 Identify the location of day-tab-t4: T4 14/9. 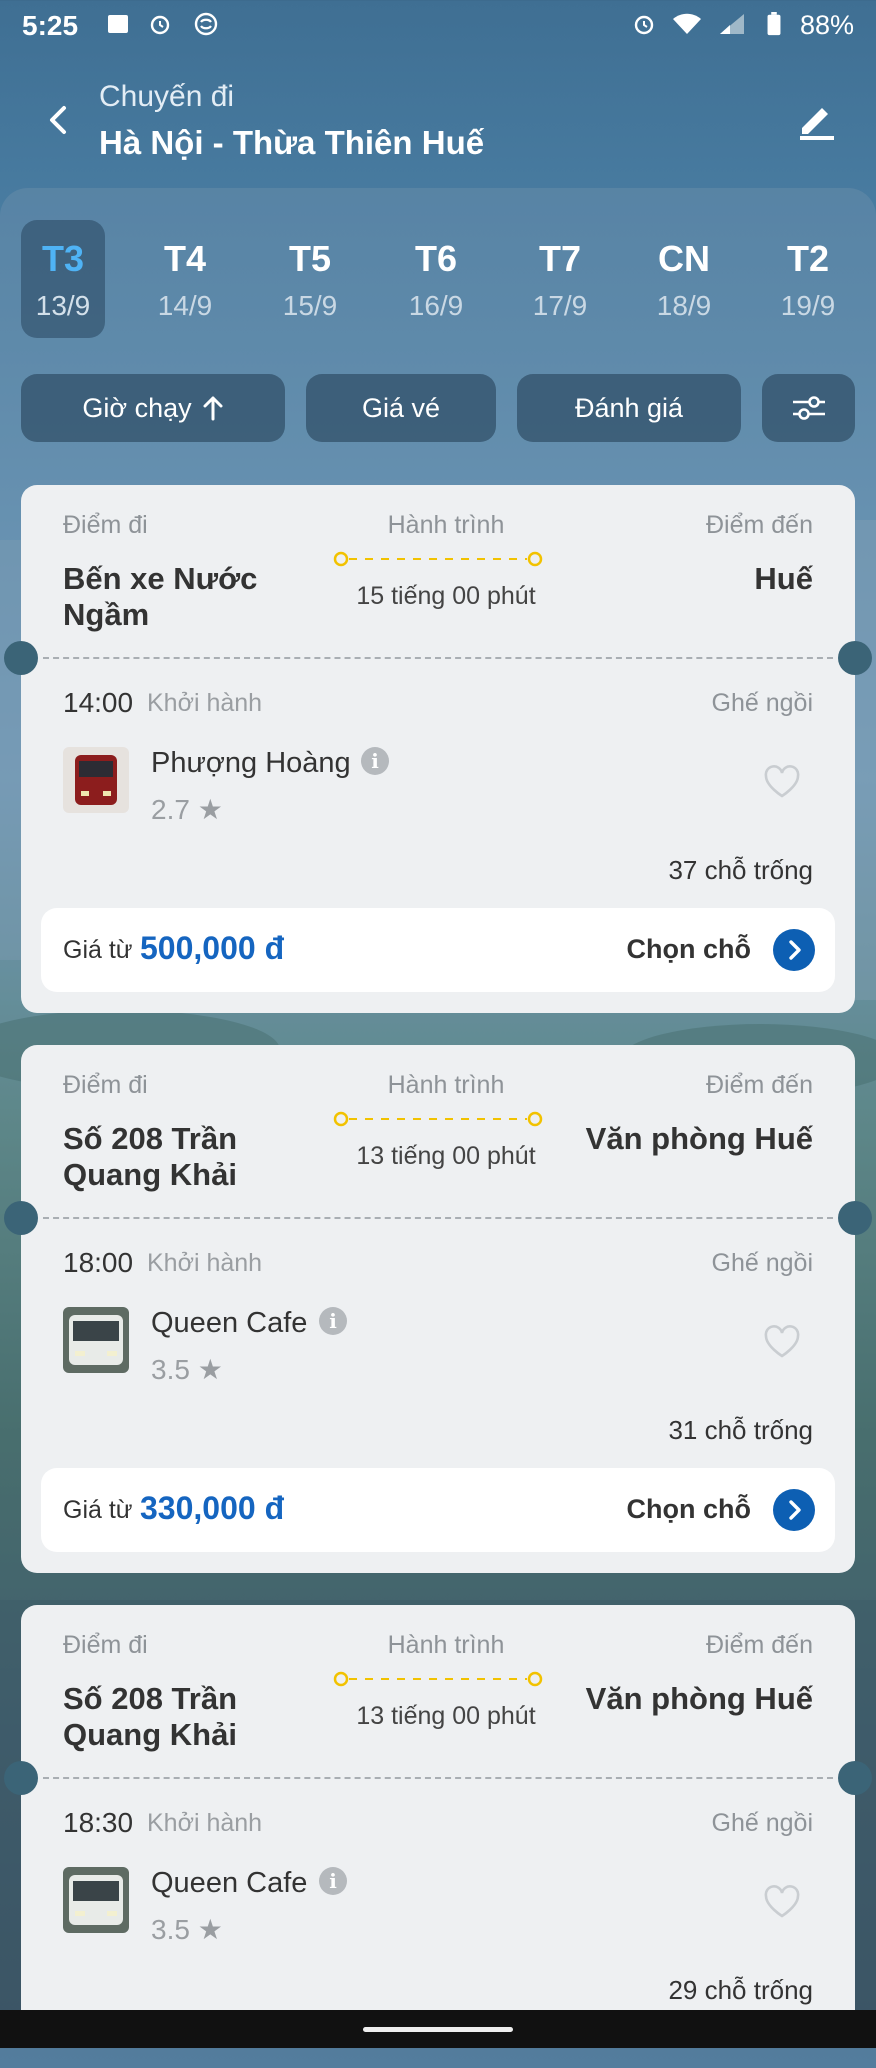
(185, 279).